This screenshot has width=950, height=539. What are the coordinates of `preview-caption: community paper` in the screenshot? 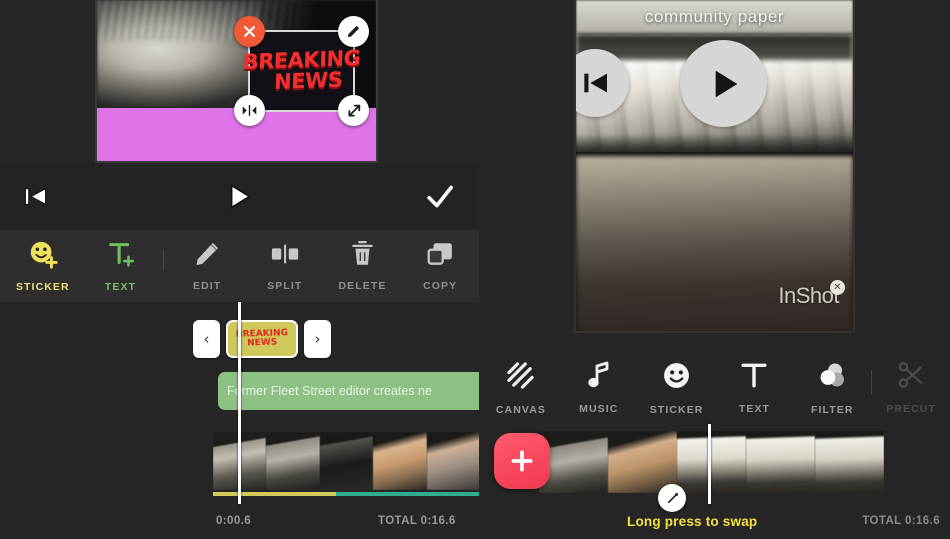 It's located at (714, 17).